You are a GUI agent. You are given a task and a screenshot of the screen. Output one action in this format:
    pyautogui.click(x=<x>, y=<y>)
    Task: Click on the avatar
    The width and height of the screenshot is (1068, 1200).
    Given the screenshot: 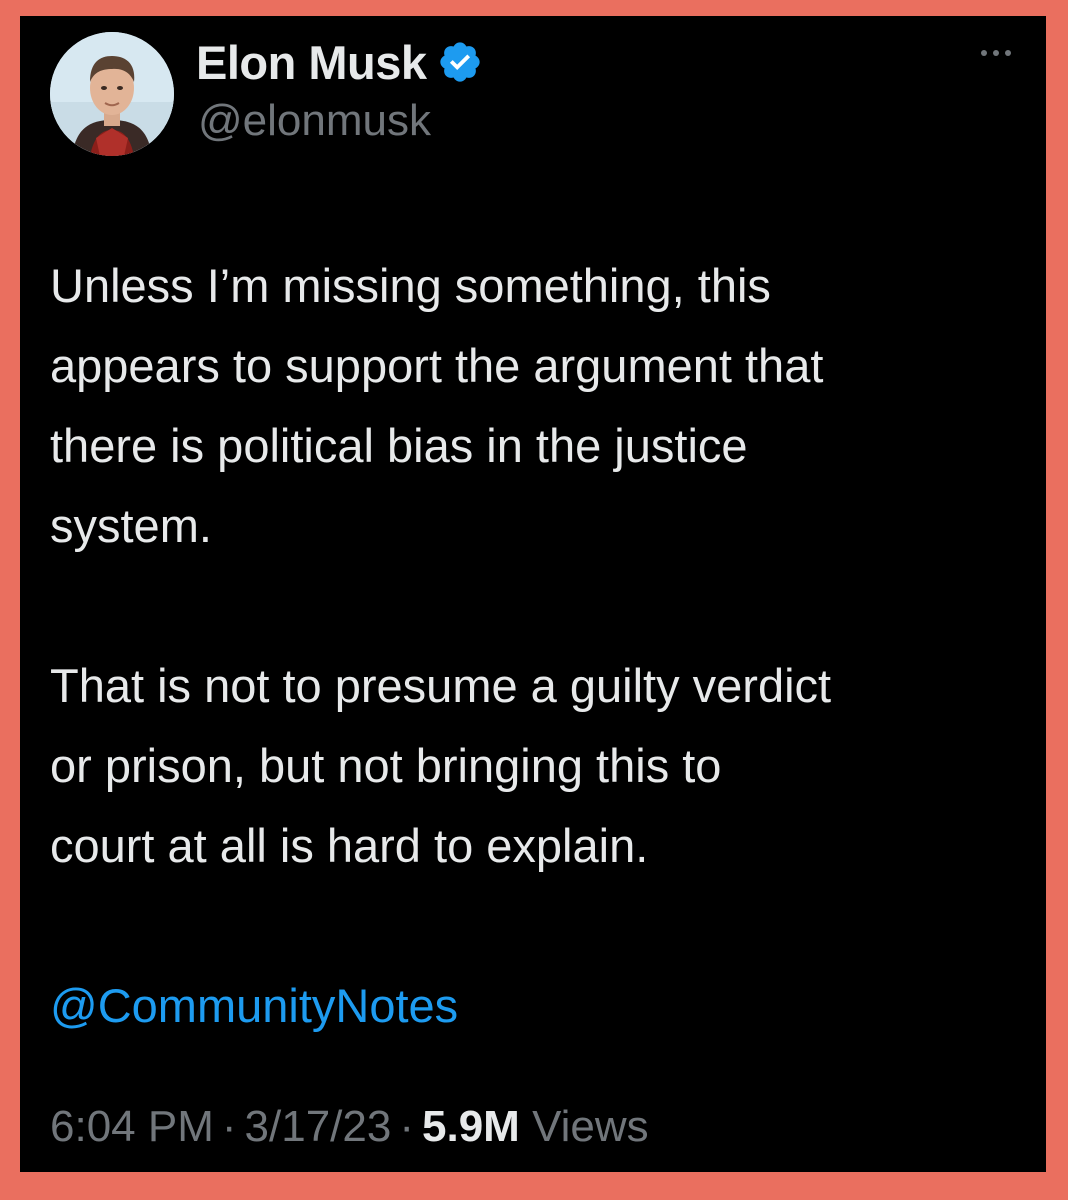 What is the action you would take?
    pyautogui.click(x=112, y=94)
    